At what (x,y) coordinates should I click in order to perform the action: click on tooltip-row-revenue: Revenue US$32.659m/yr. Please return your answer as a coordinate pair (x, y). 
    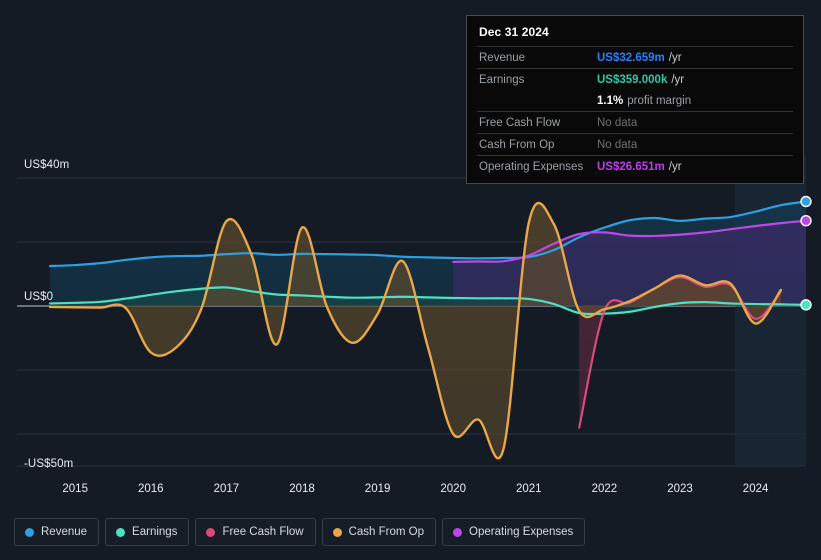
    Looking at the image, I should click on (635, 57).